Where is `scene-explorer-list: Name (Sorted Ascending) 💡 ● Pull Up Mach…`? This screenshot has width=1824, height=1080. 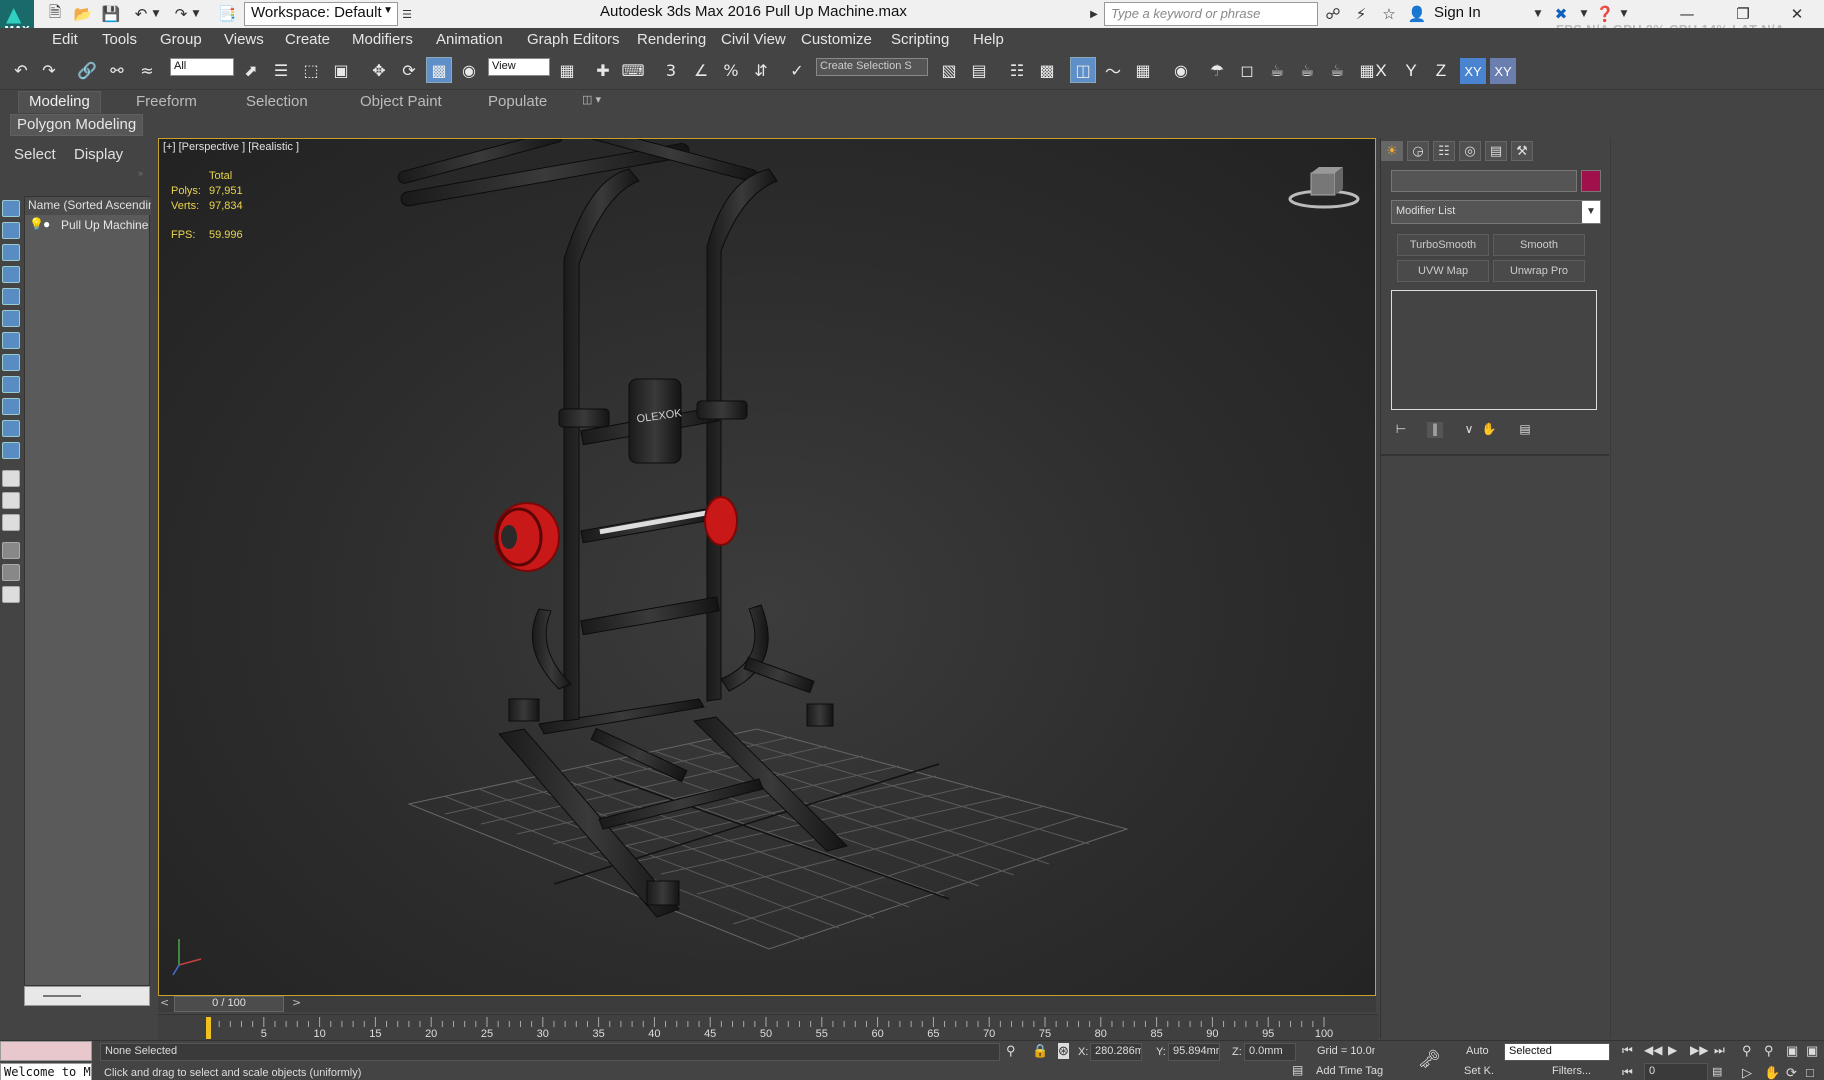
scene-explorer-list: Name (Sorted Ascending) 💡 ● Pull Up Mach… is located at coordinates (87, 591).